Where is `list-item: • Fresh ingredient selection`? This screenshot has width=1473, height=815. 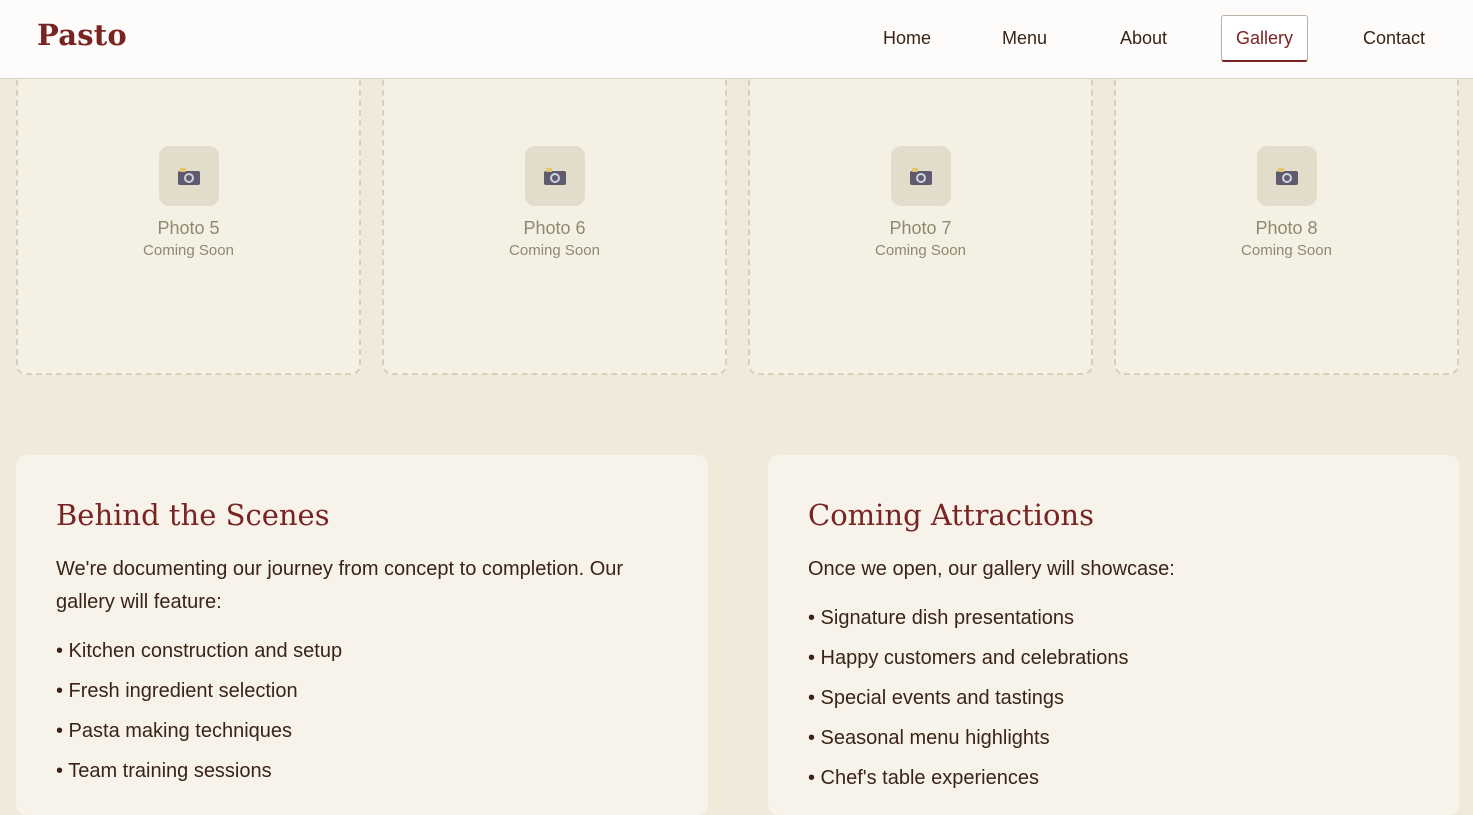 list-item: • Fresh ingredient selection is located at coordinates (177, 691).